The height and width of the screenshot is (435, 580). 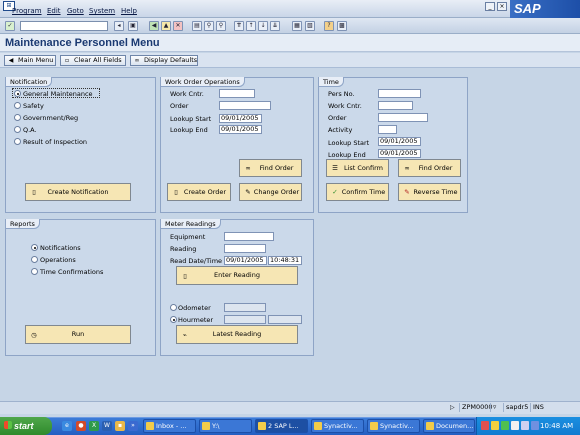 What do you see at coordinates (196, 320) in the screenshot?
I see `hourmeter-label: Hourmeter` at bounding box center [196, 320].